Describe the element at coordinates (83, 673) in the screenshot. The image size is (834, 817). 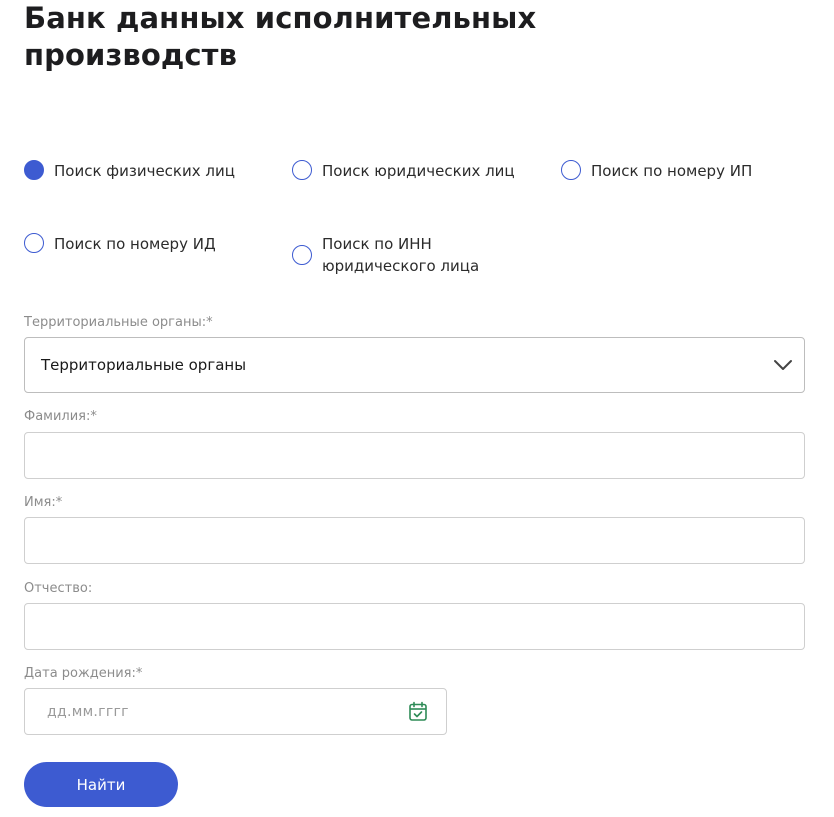
I see `birthdate-label: Дата рождения:*` at that location.